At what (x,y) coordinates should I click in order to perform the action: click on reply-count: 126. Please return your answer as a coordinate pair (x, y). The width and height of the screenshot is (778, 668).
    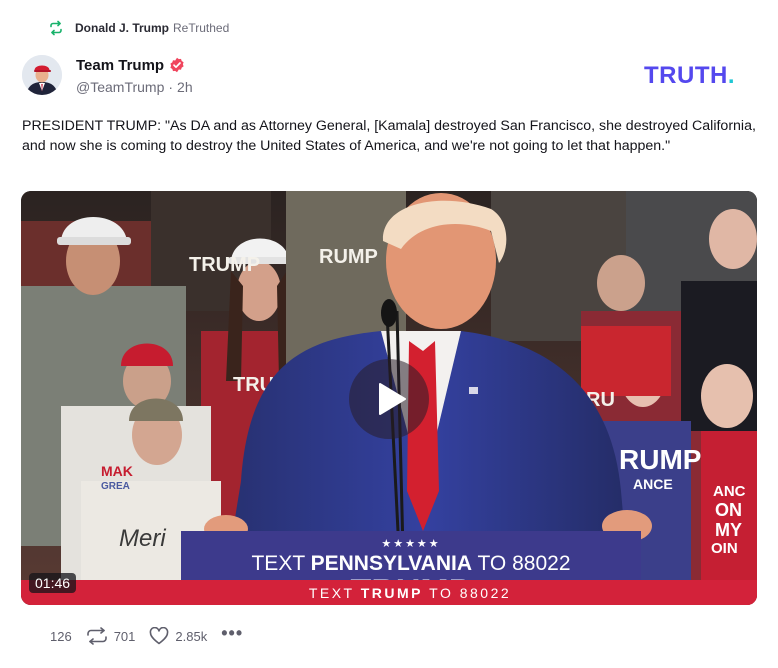
    Looking at the image, I should click on (61, 636).